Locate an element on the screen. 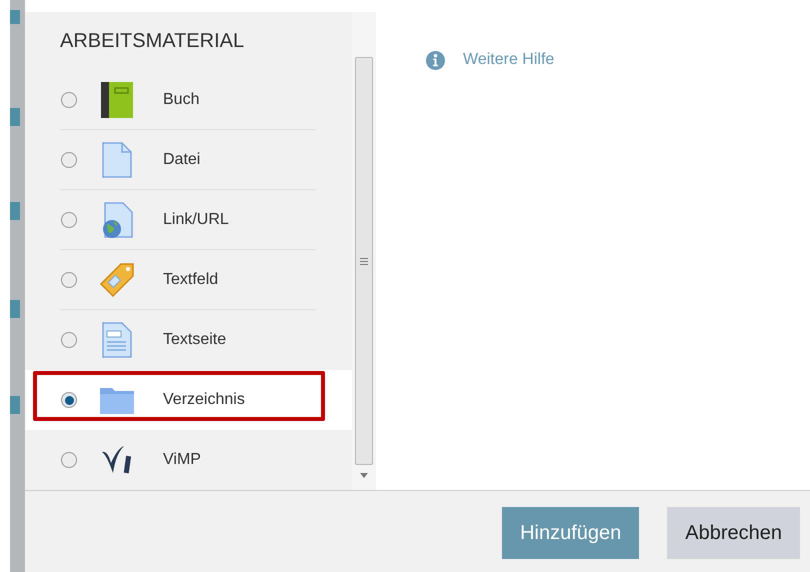  info-icon is located at coordinates (435, 60).